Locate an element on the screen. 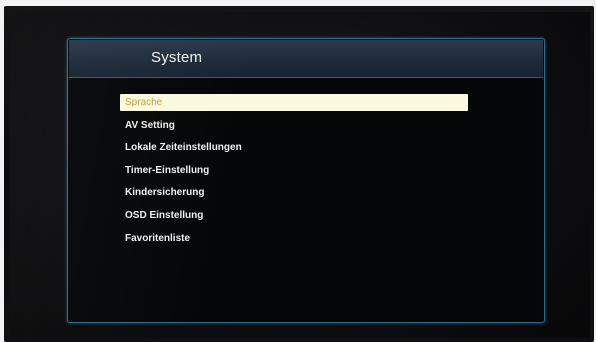 This screenshot has height=342, width=596. menu-item-sprache: Sprache is located at coordinates (294, 102).